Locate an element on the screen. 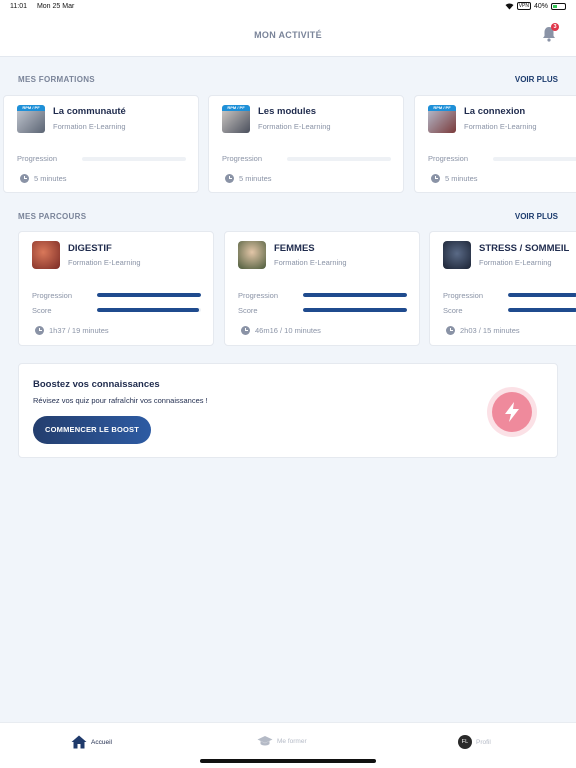  parcours-see-more-link: VOIR PLUS is located at coordinates (536, 216).